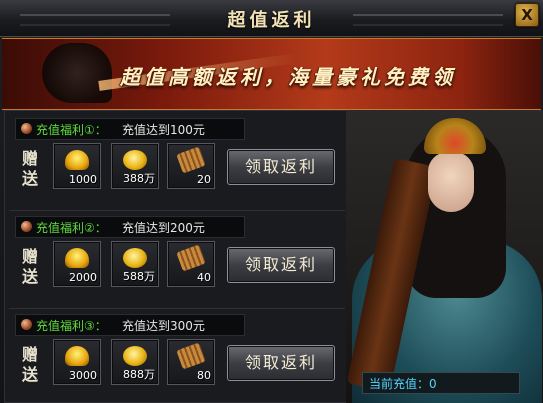  What do you see at coordinates (83, 179) in the screenshot?
I see `reward-quantity: 1000` at bounding box center [83, 179].